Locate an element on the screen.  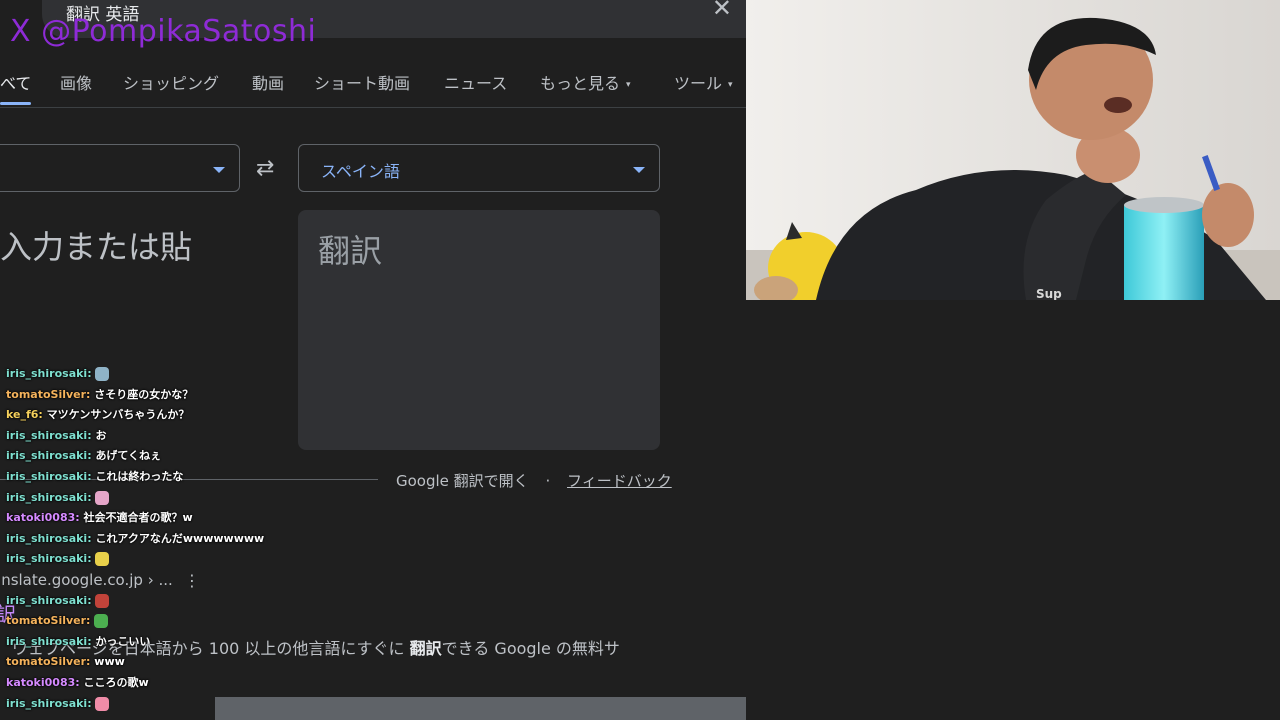
tab-tools: ツール ▾ is located at coordinates (703, 82).